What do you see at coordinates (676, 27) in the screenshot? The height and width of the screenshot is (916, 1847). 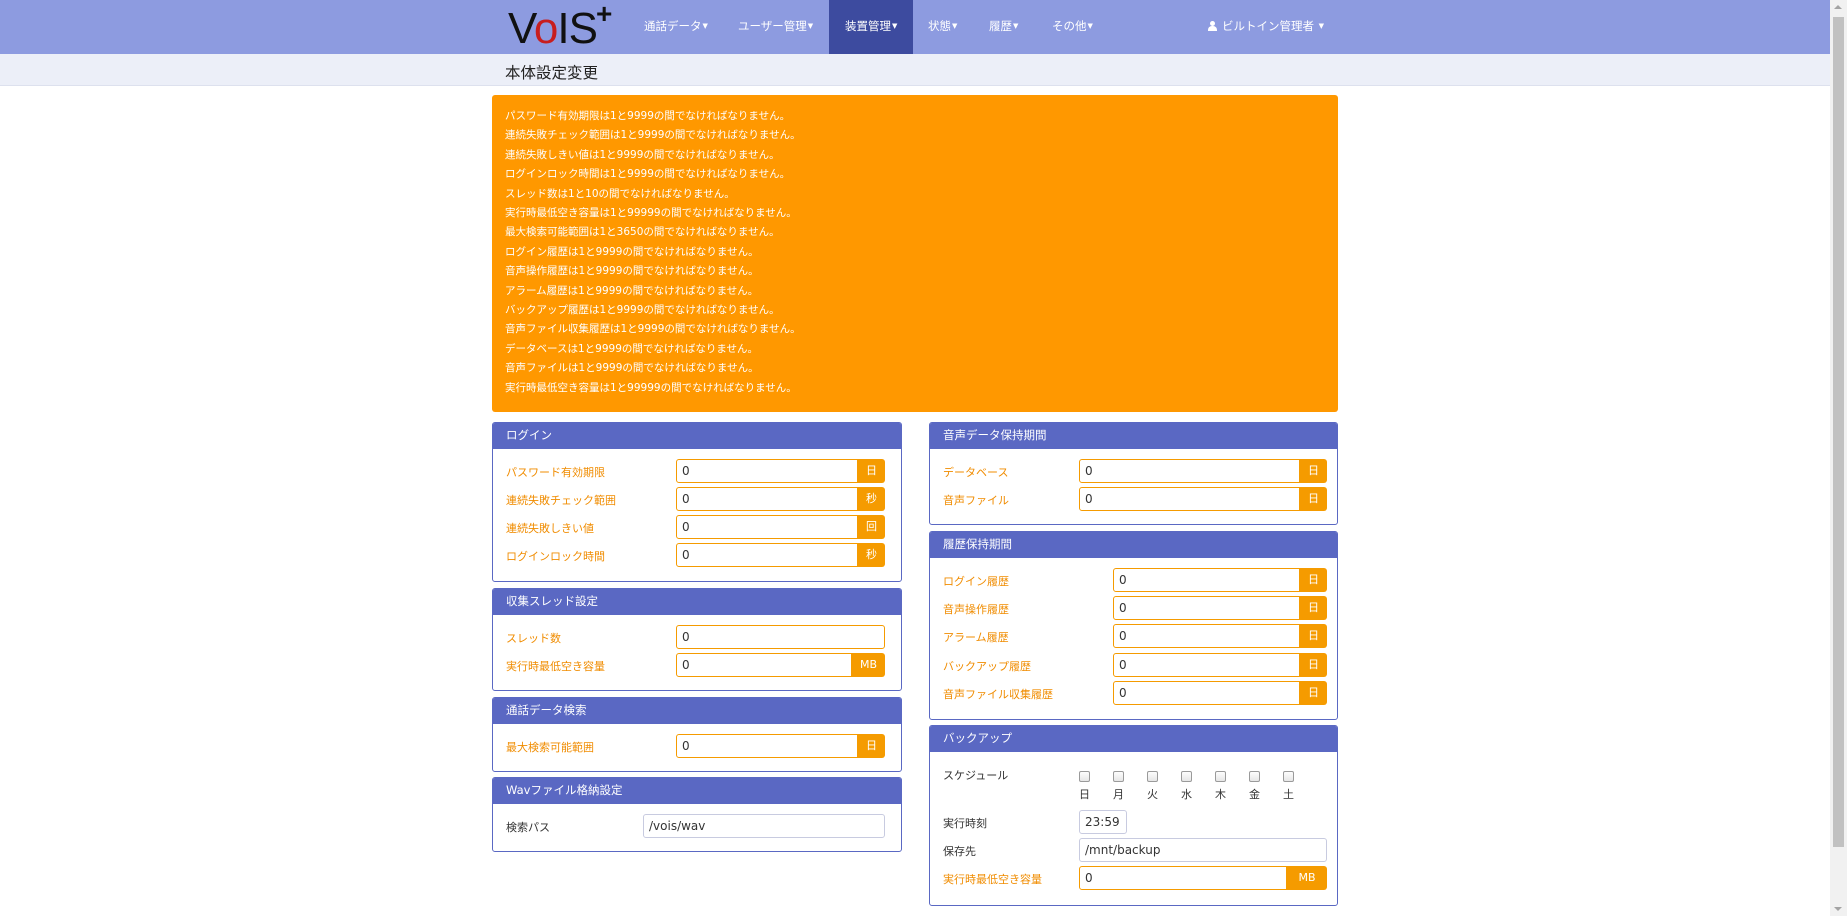 I see `nav-menu-call-data: 通話データ▼` at bounding box center [676, 27].